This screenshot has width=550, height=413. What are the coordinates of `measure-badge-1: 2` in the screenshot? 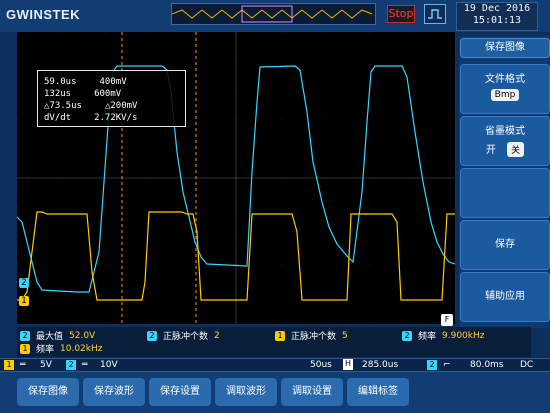 It's located at (25, 335).